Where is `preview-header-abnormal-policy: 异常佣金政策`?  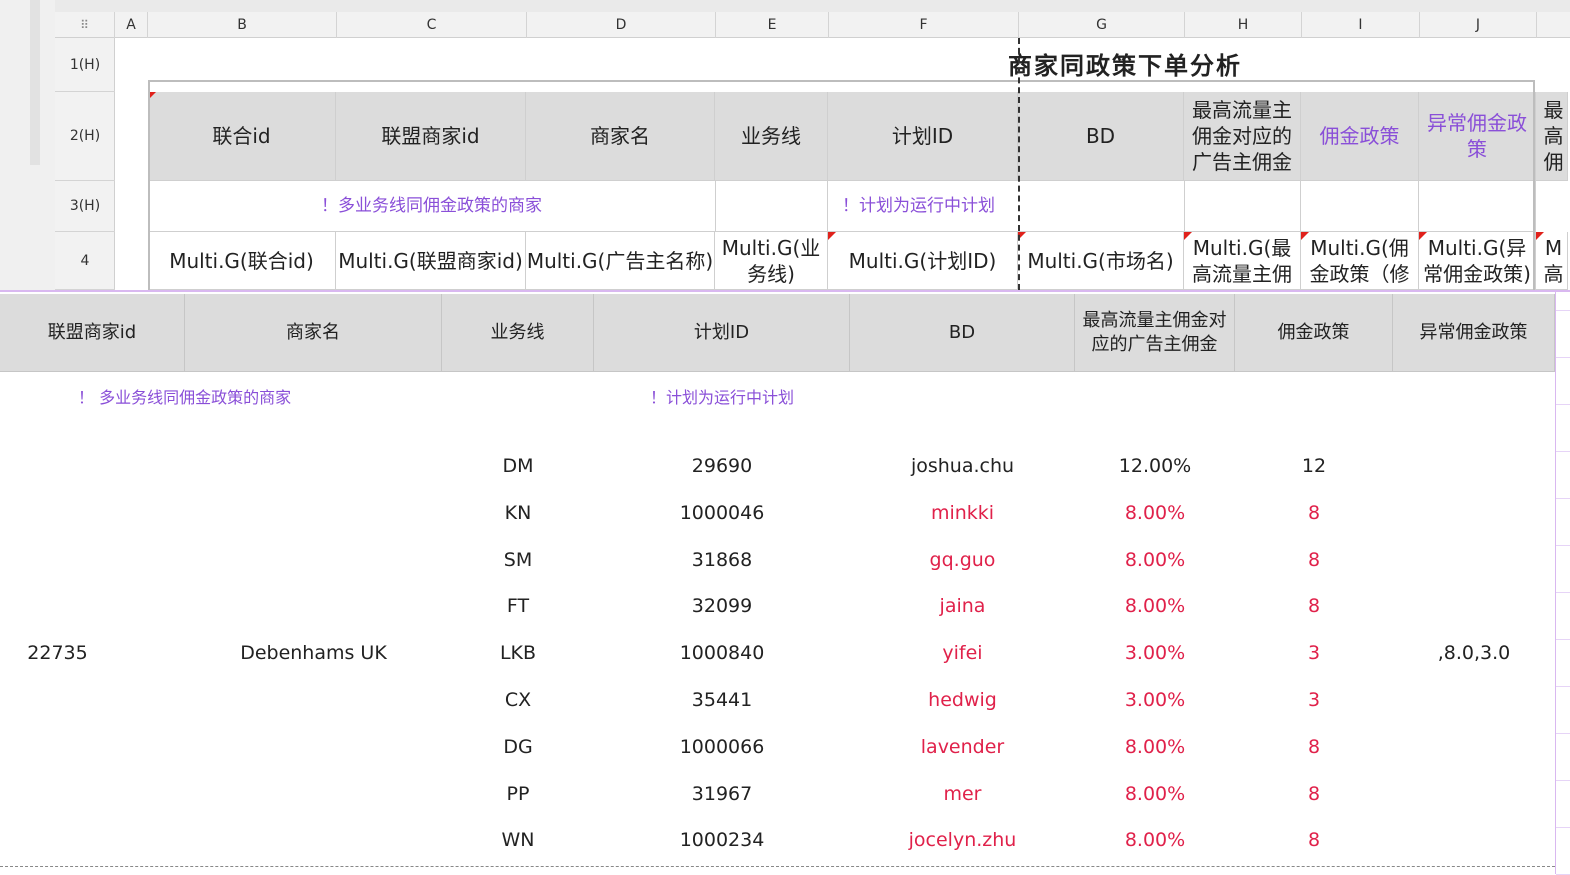 preview-header-abnormal-policy: 异常佣金政策 is located at coordinates (1474, 333).